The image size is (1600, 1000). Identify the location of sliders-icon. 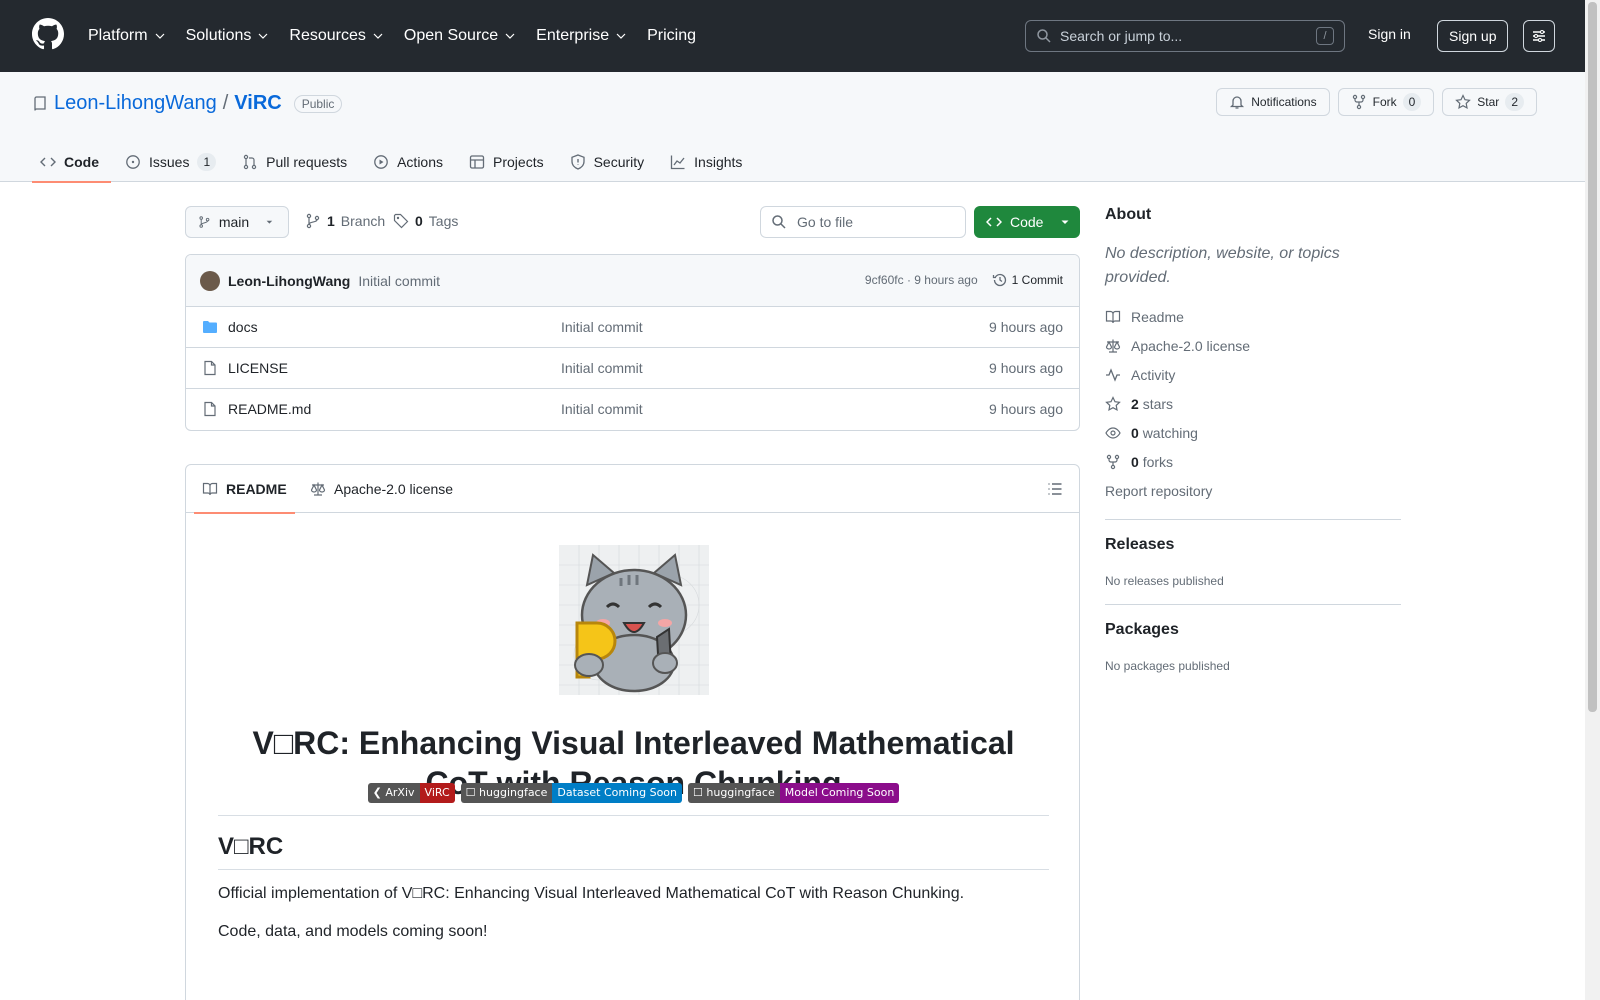
(1539, 36).